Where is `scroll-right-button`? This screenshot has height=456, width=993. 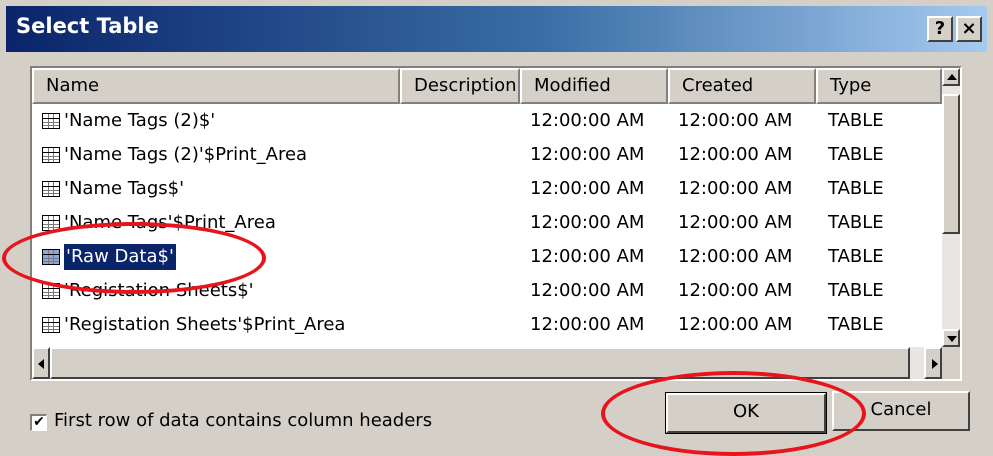
scroll-right-button is located at coordinates (933, 363).